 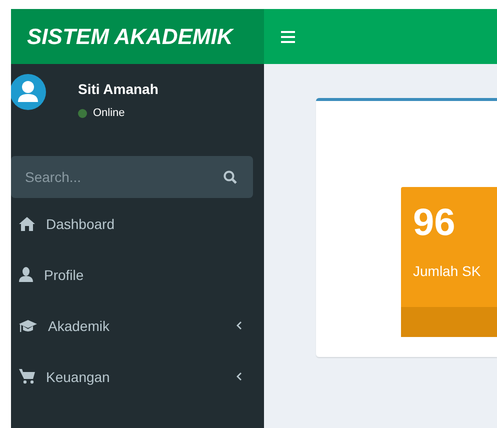 What do you see at coordinates (118, 89) in the screenshot?
I see `user-name: Siti Amanah` at bounding box center [118, 89].